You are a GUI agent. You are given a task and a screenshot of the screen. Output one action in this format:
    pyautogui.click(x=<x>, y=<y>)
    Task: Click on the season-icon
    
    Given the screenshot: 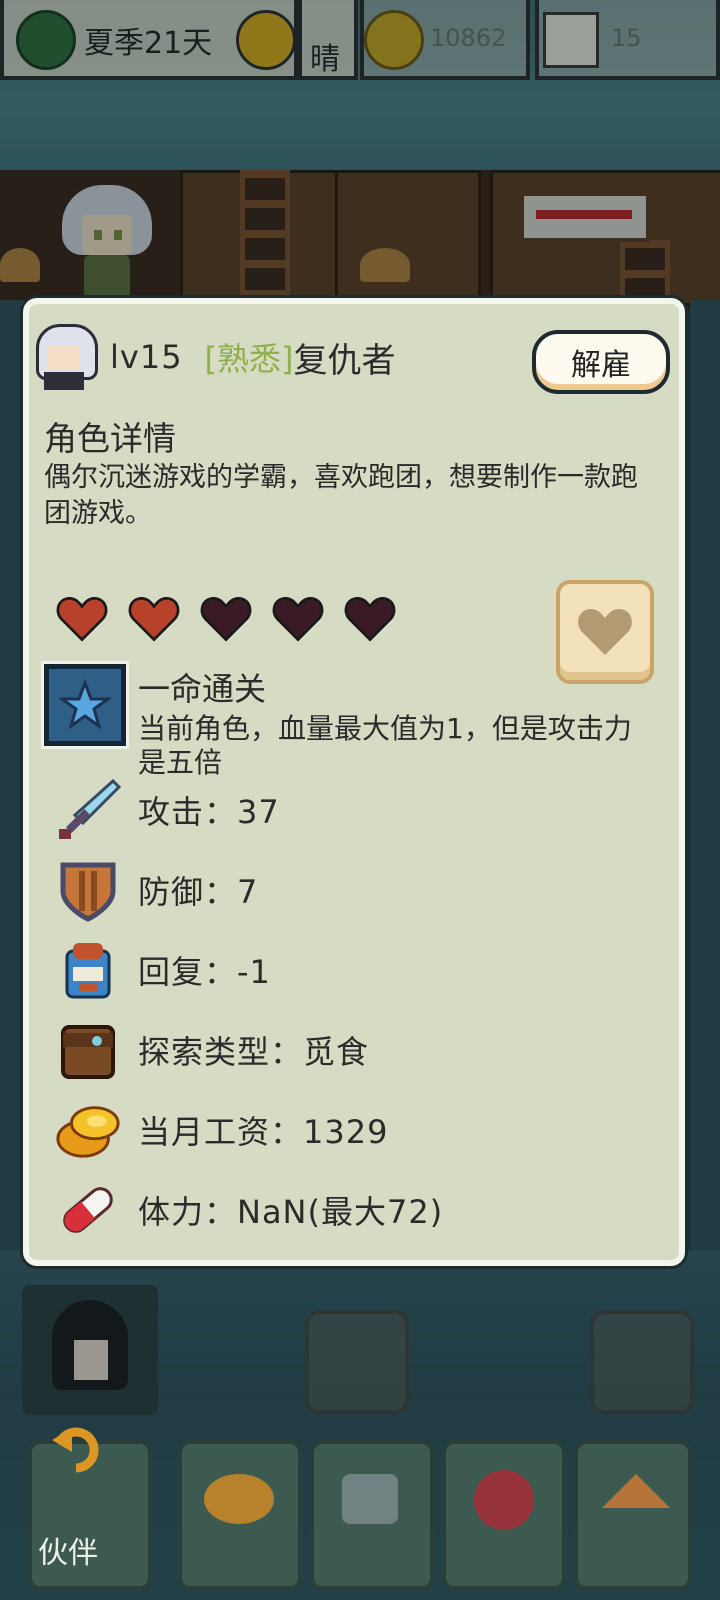 What is the action you would take?
    pyautogui.click(x=46, y=40)
    